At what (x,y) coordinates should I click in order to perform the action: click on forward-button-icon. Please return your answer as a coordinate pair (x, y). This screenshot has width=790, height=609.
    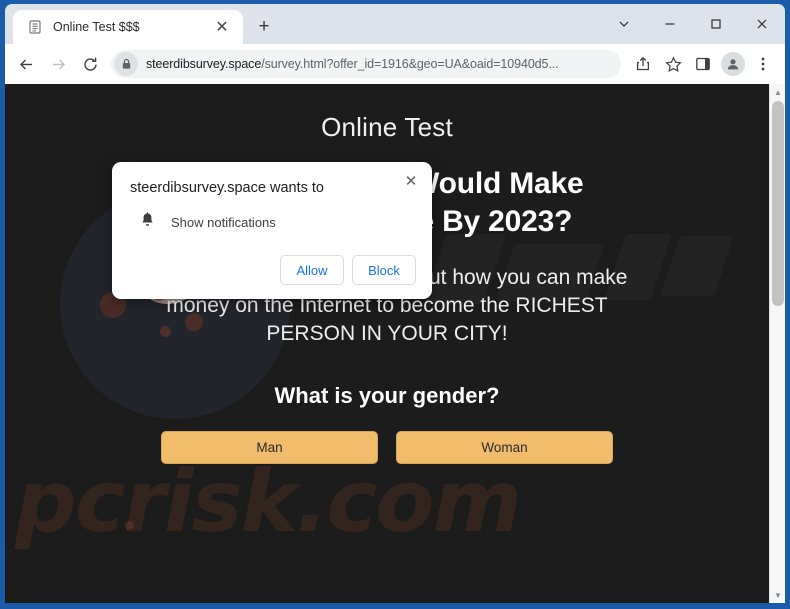
    Looking at the image, I should click on (58, 64).